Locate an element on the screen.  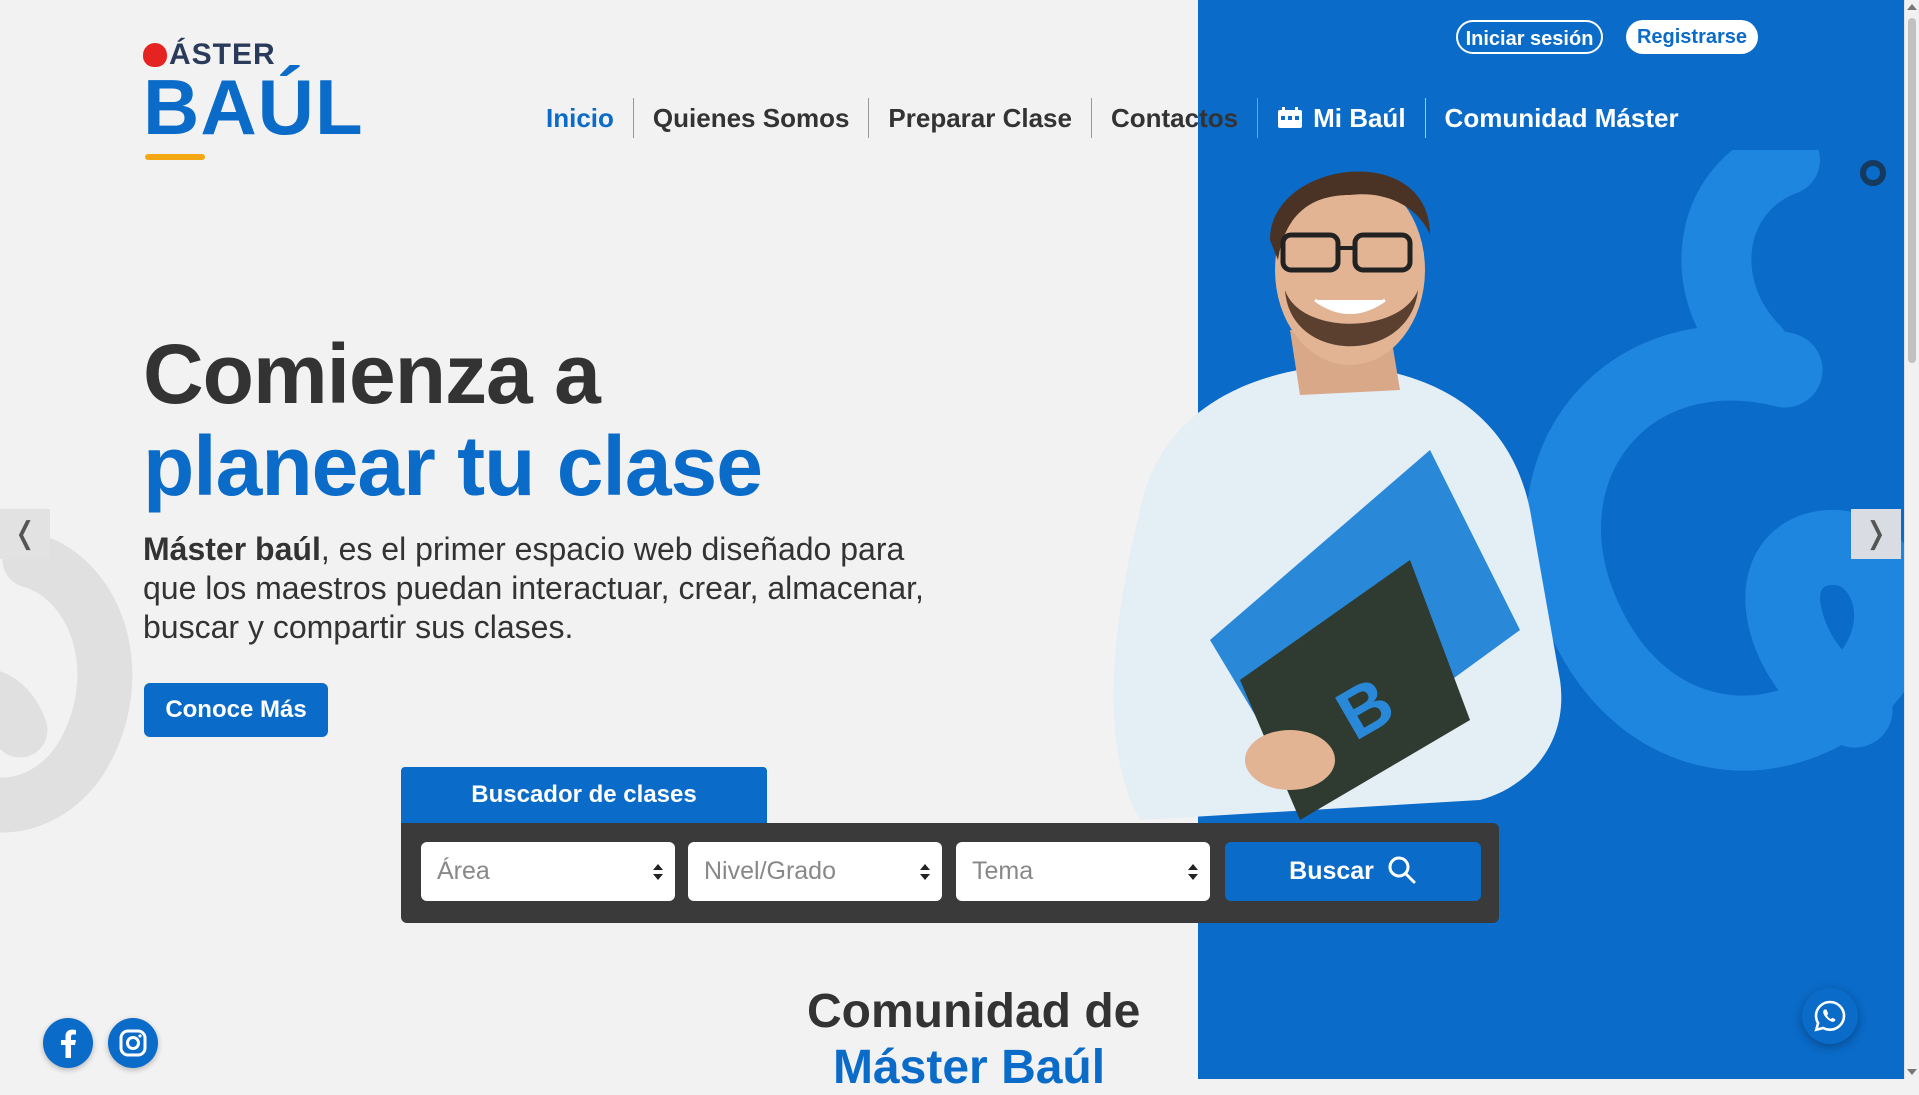
area-select-placeholder: Área is located at coordinates (463, 871).